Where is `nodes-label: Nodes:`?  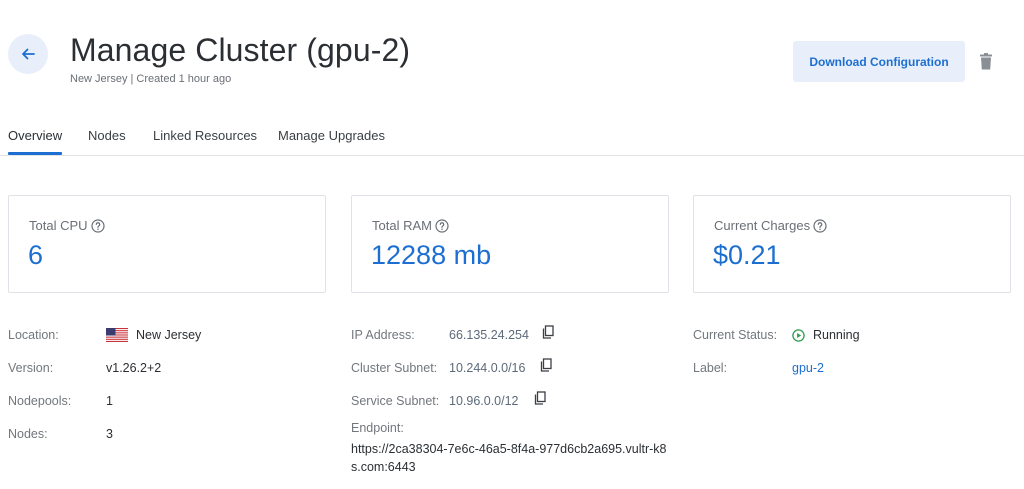
nodes-label: Nodes: is located at coordinates (28, 434).